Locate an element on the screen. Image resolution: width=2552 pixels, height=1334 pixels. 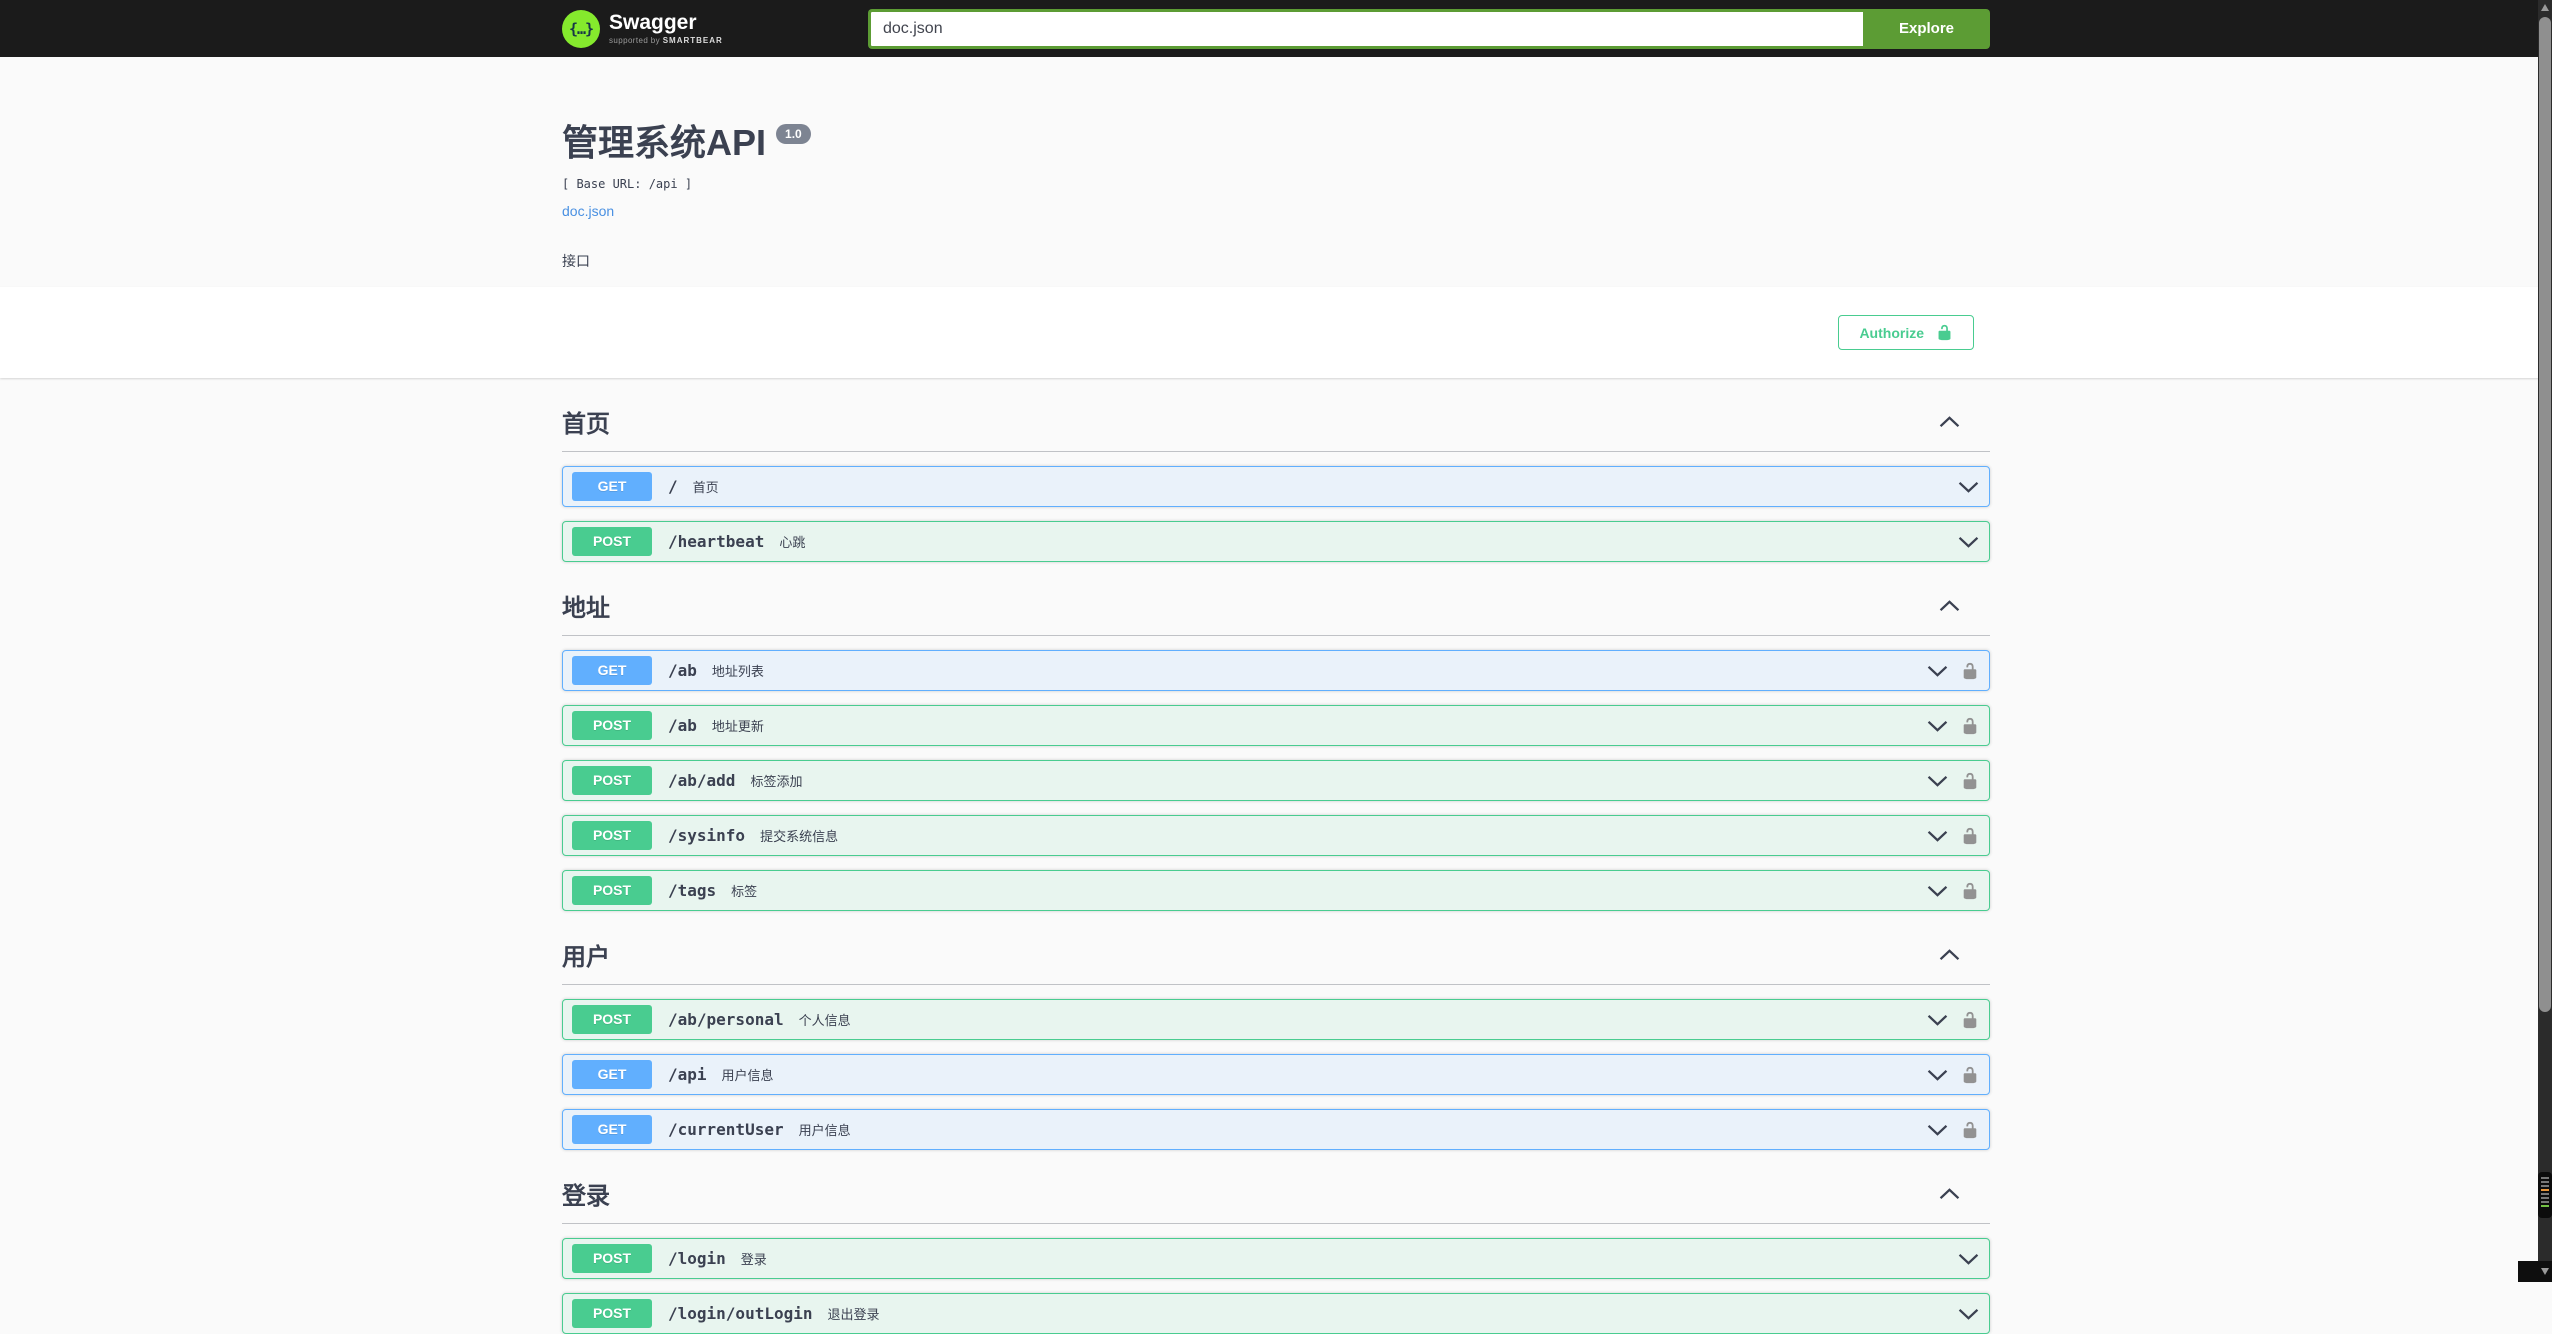
endpoint-row: POST /login 登录 is located at coordinates (1276, 1258).